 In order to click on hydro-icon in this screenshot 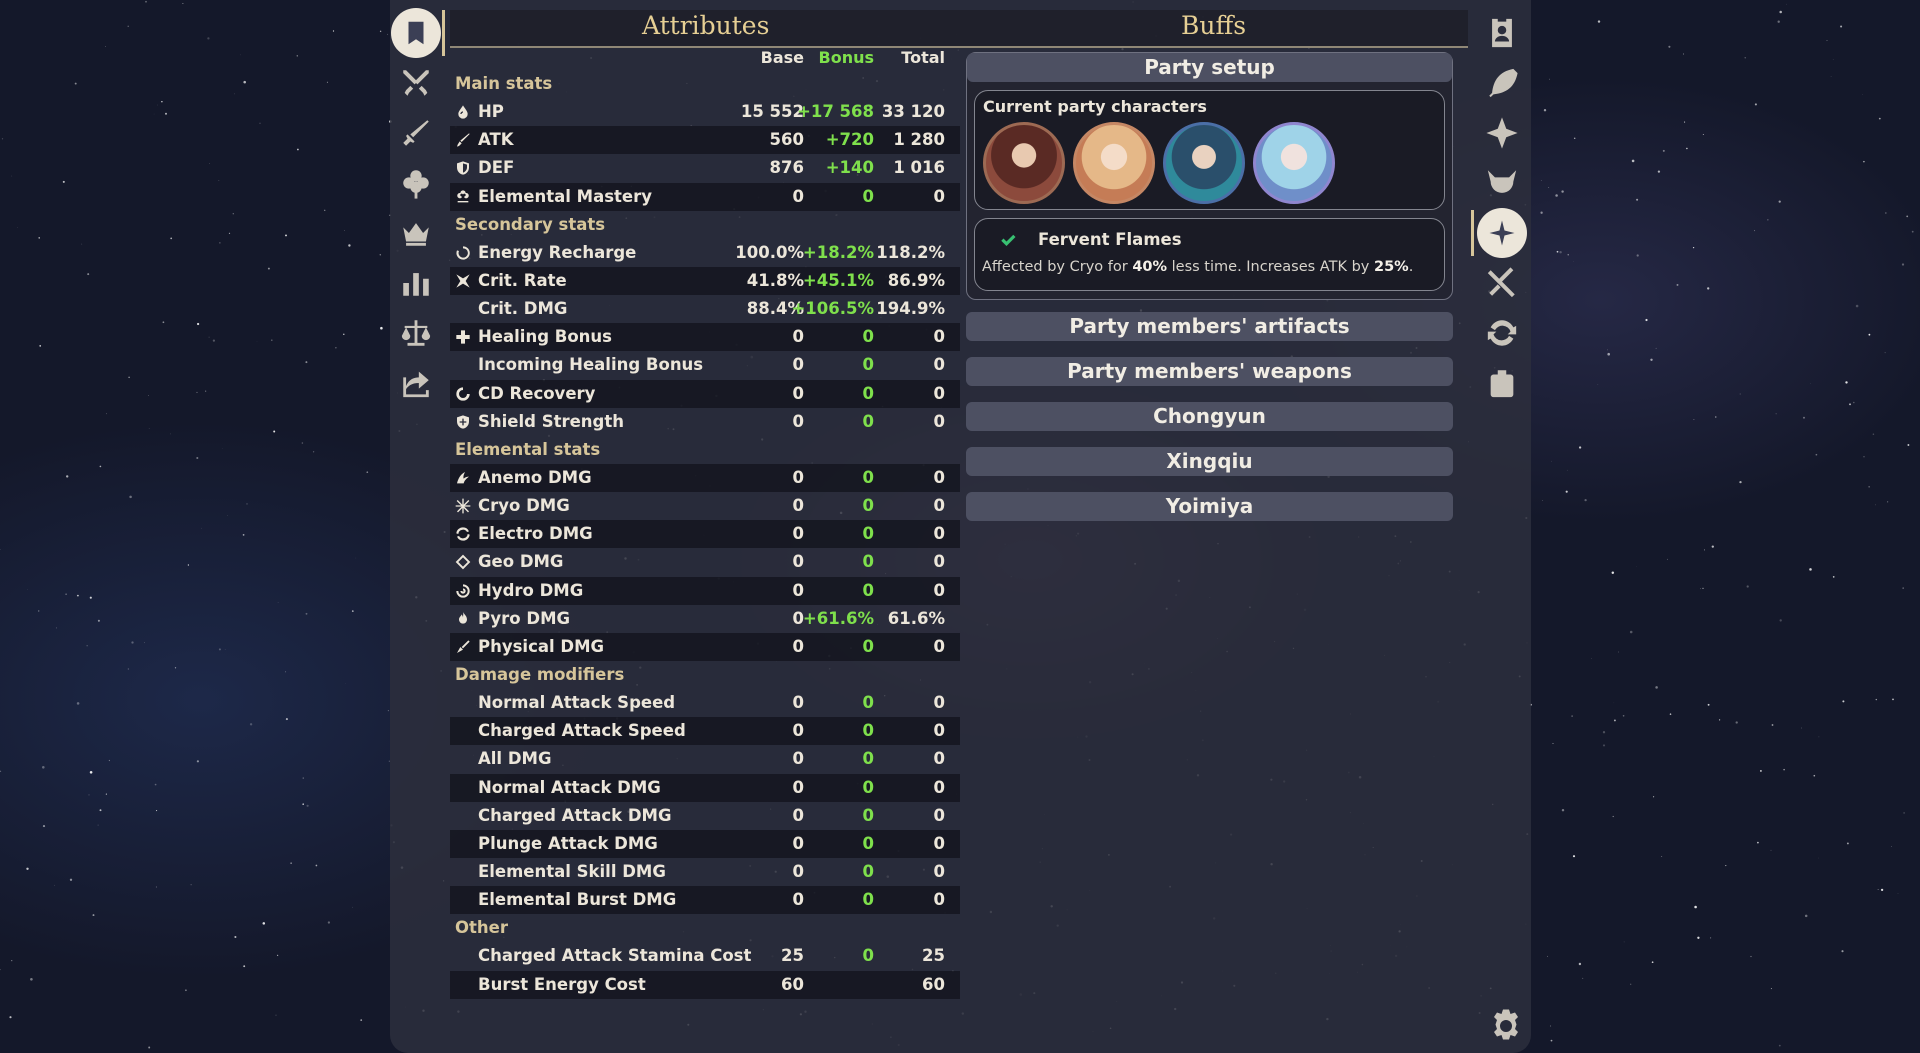, I will do `click(463, 591)`.